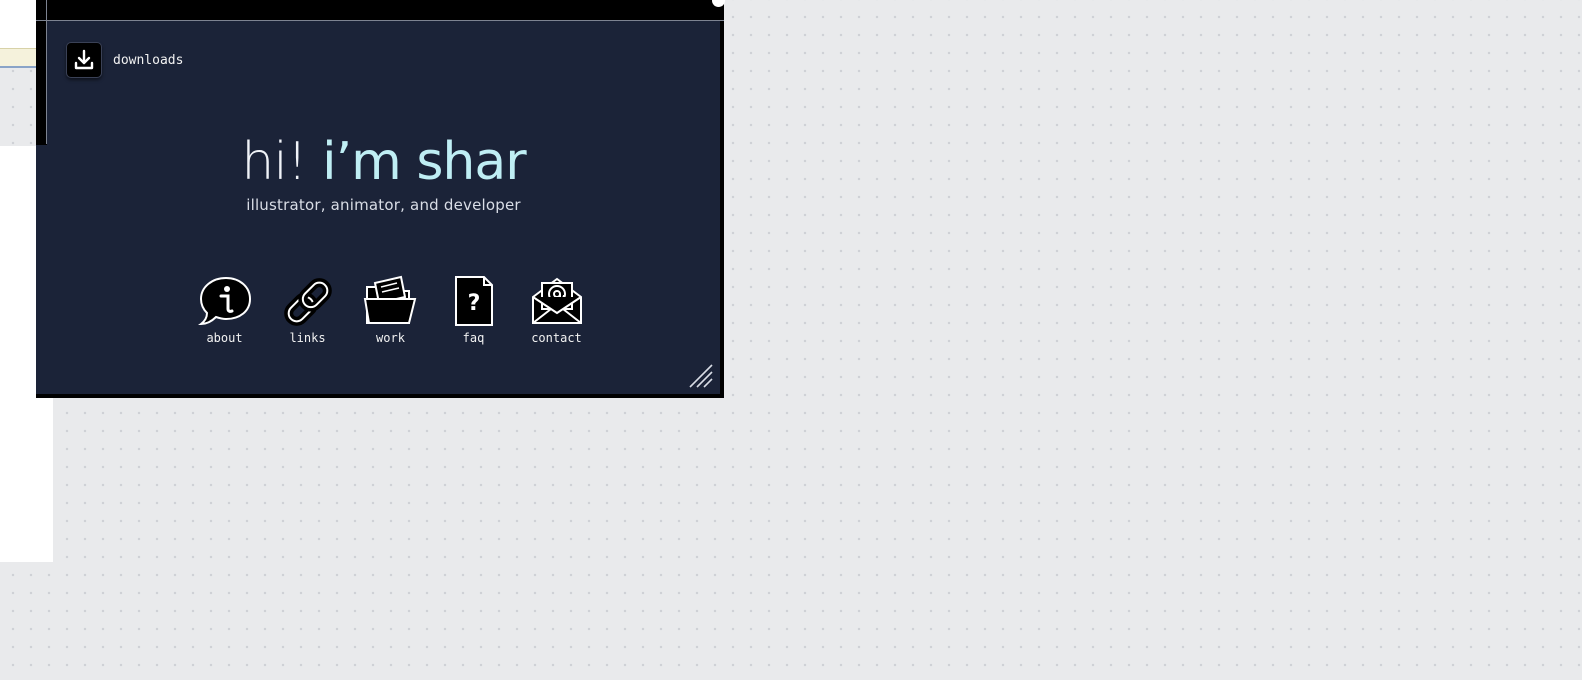  What do you see at coordinates (308, 302) in the screenshot?
I see `chain-link-icon` at bounding box center [308, 302].